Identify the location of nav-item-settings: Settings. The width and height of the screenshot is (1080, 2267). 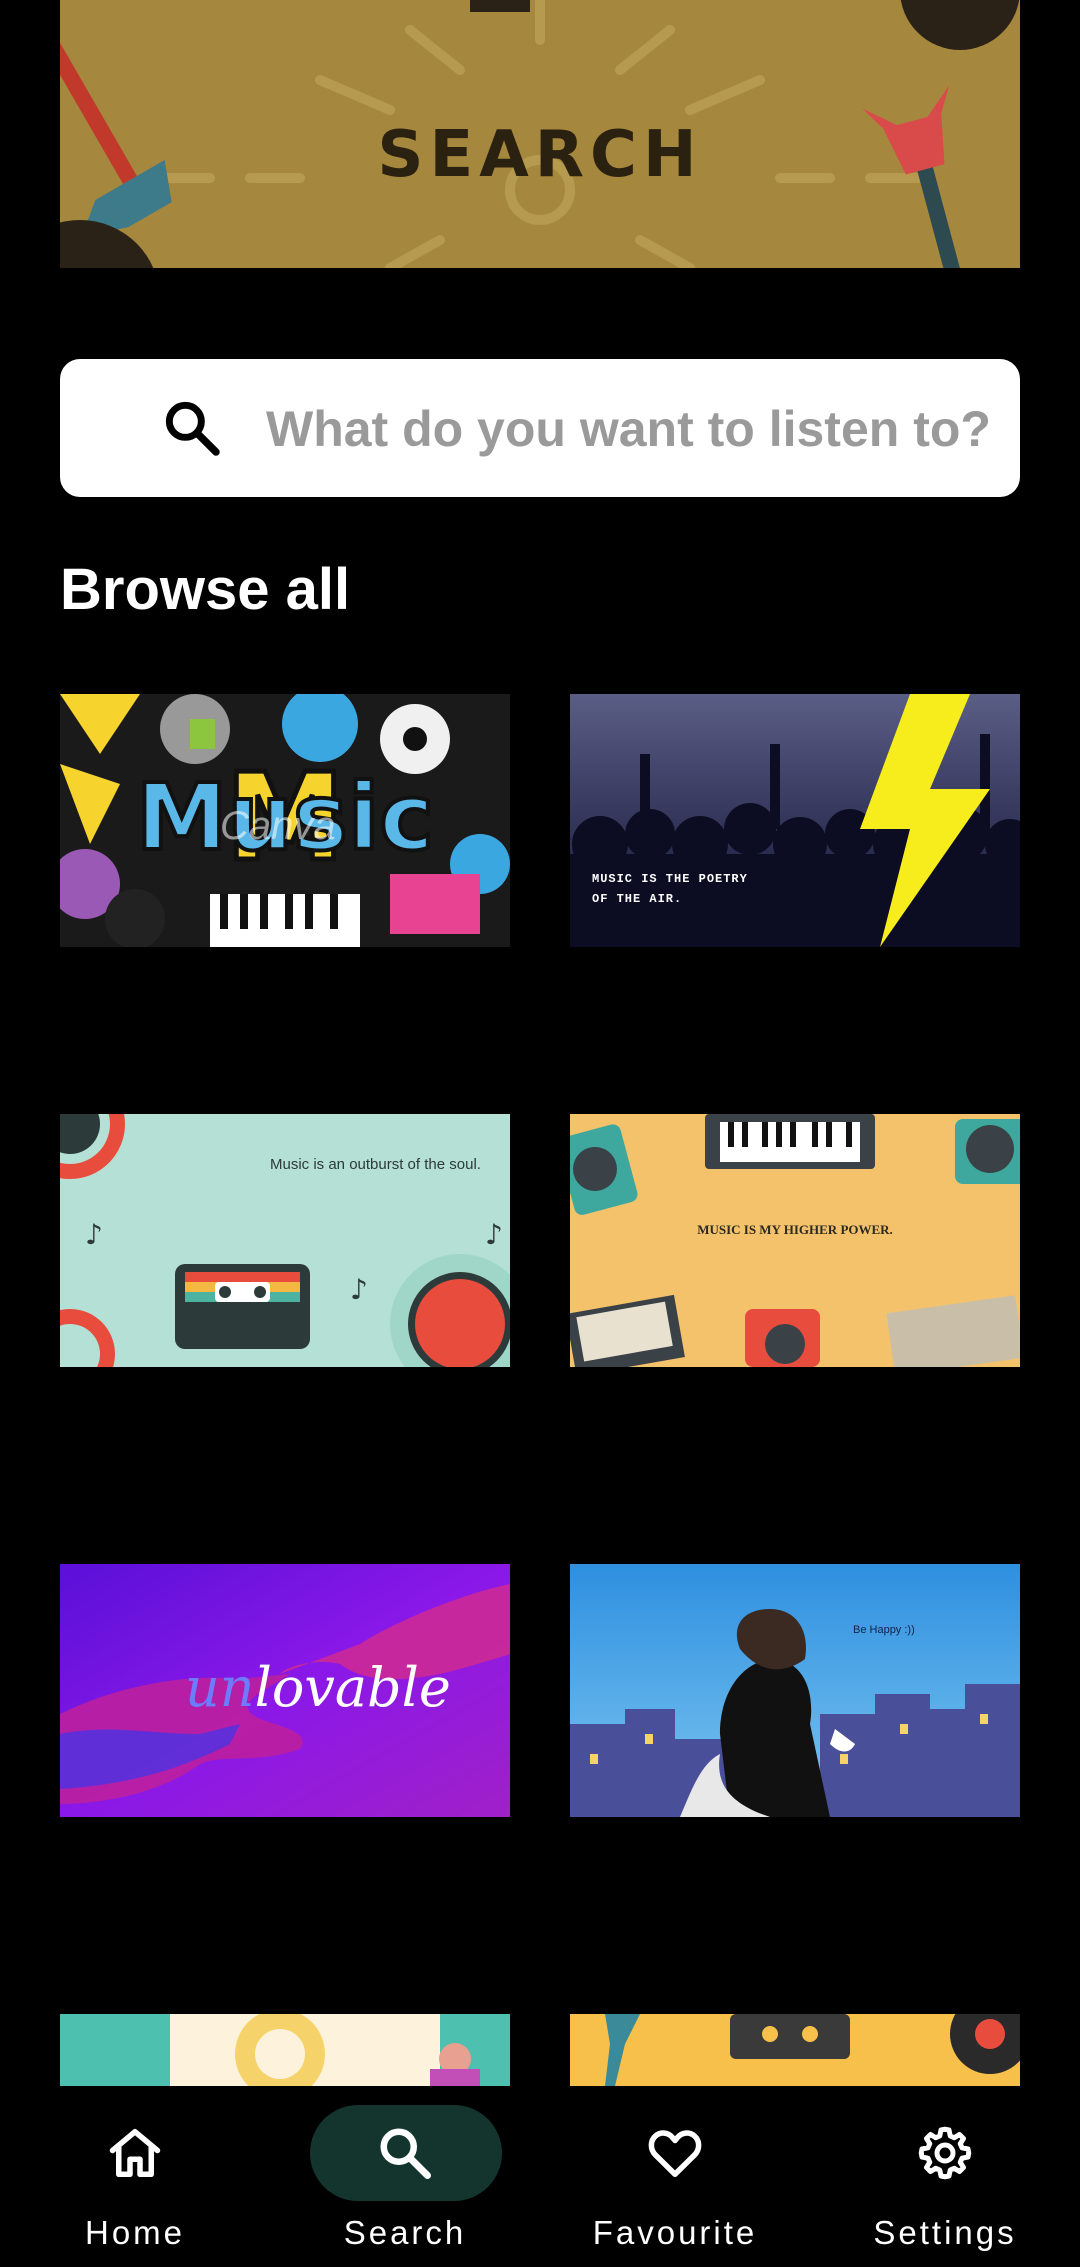
(945, 2176).